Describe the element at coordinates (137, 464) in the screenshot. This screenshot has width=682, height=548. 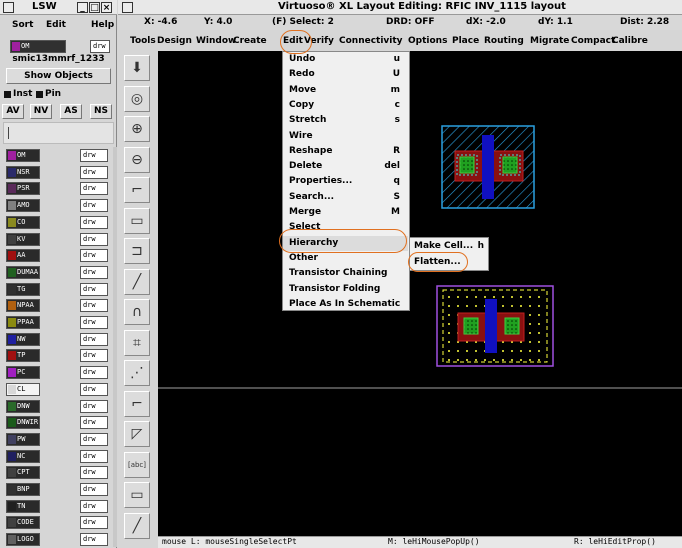
I see `label-icon: [abc]` at that location.